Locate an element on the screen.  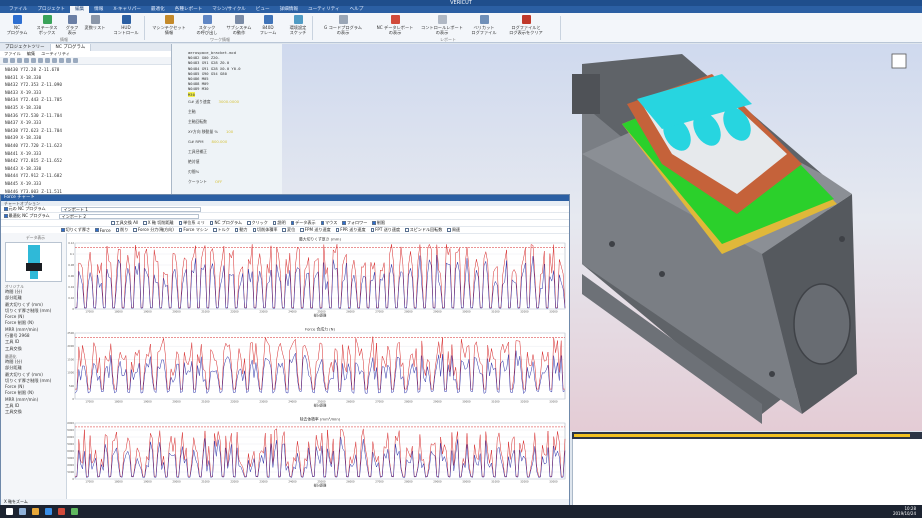
ribbon-button-10: G コードプログラム の表示 is located at coordinates (343, 26).